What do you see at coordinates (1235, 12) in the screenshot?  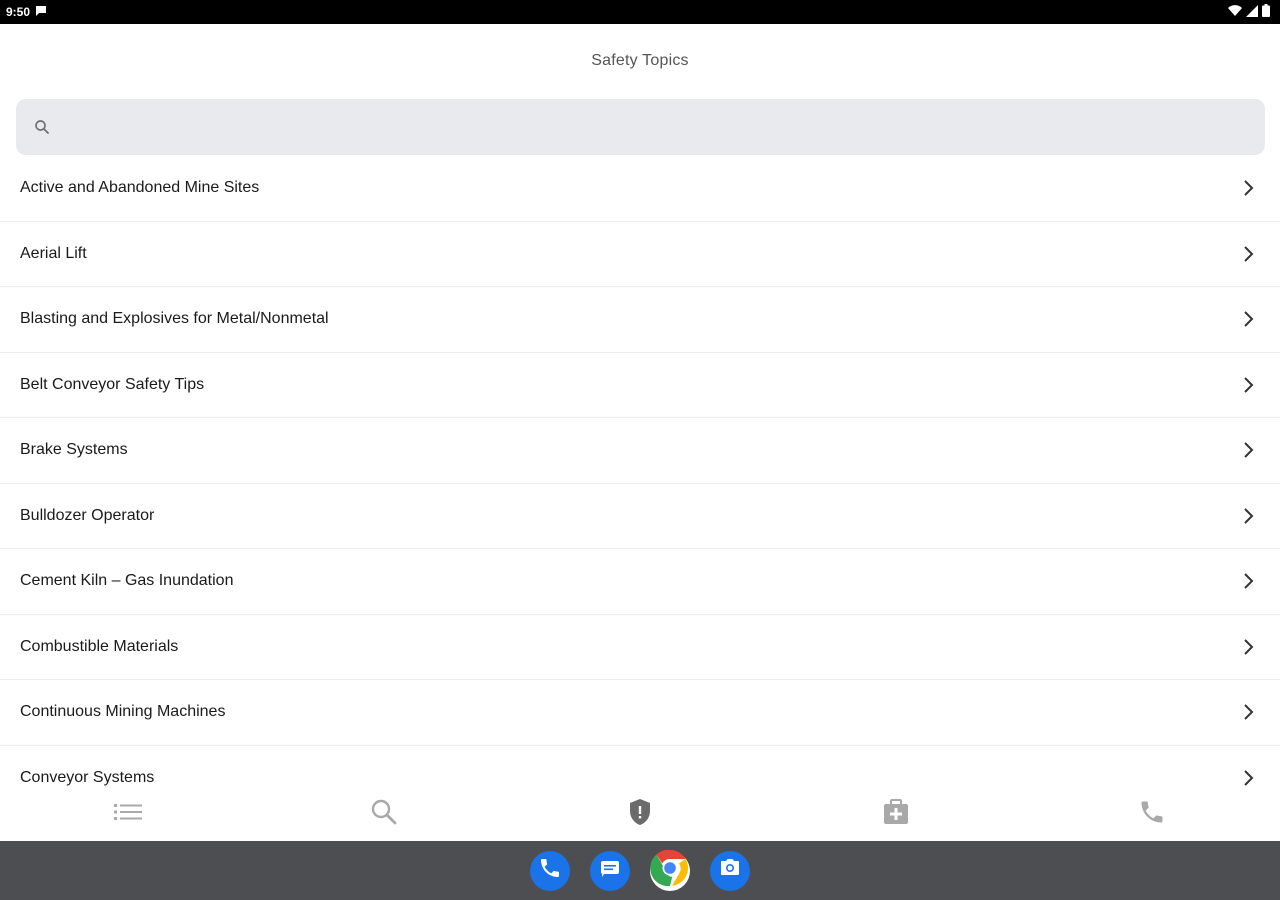 I see `wifi-icon` at bounding box center [1235, 12].